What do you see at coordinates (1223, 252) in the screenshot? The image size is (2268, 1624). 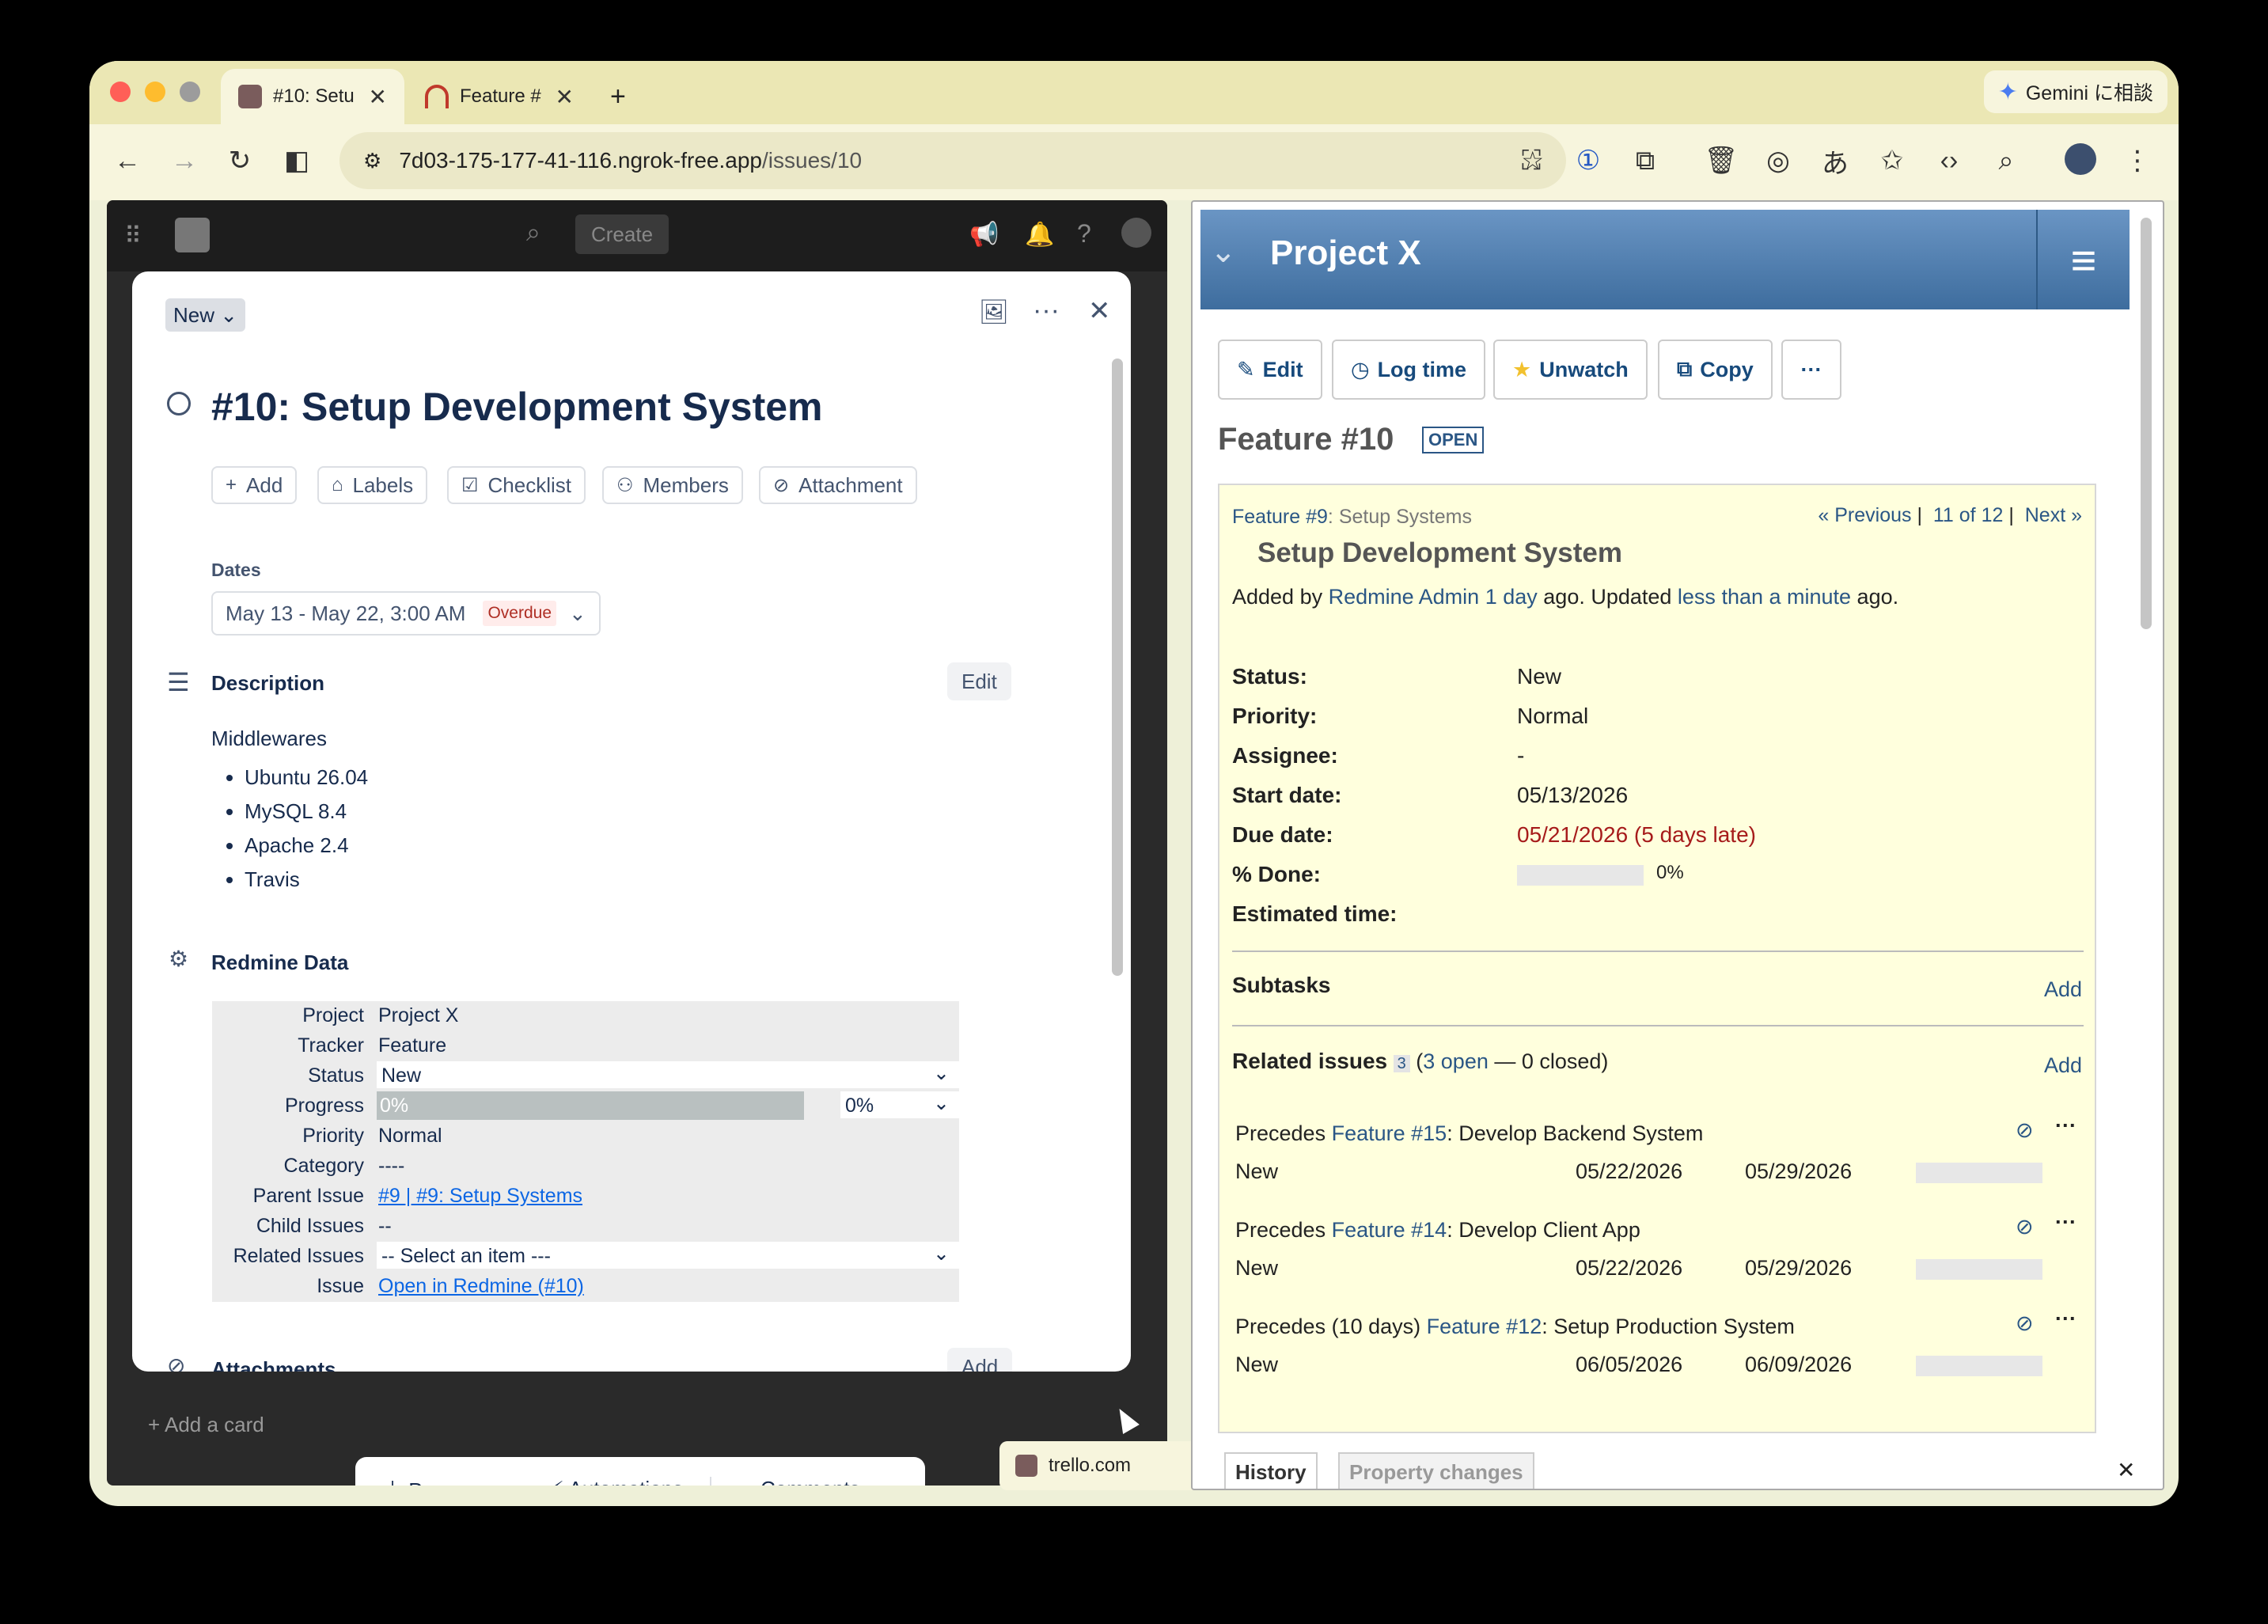 I see `collapse-chevron-icon: ⌄` at bounding box center [1223, 252].